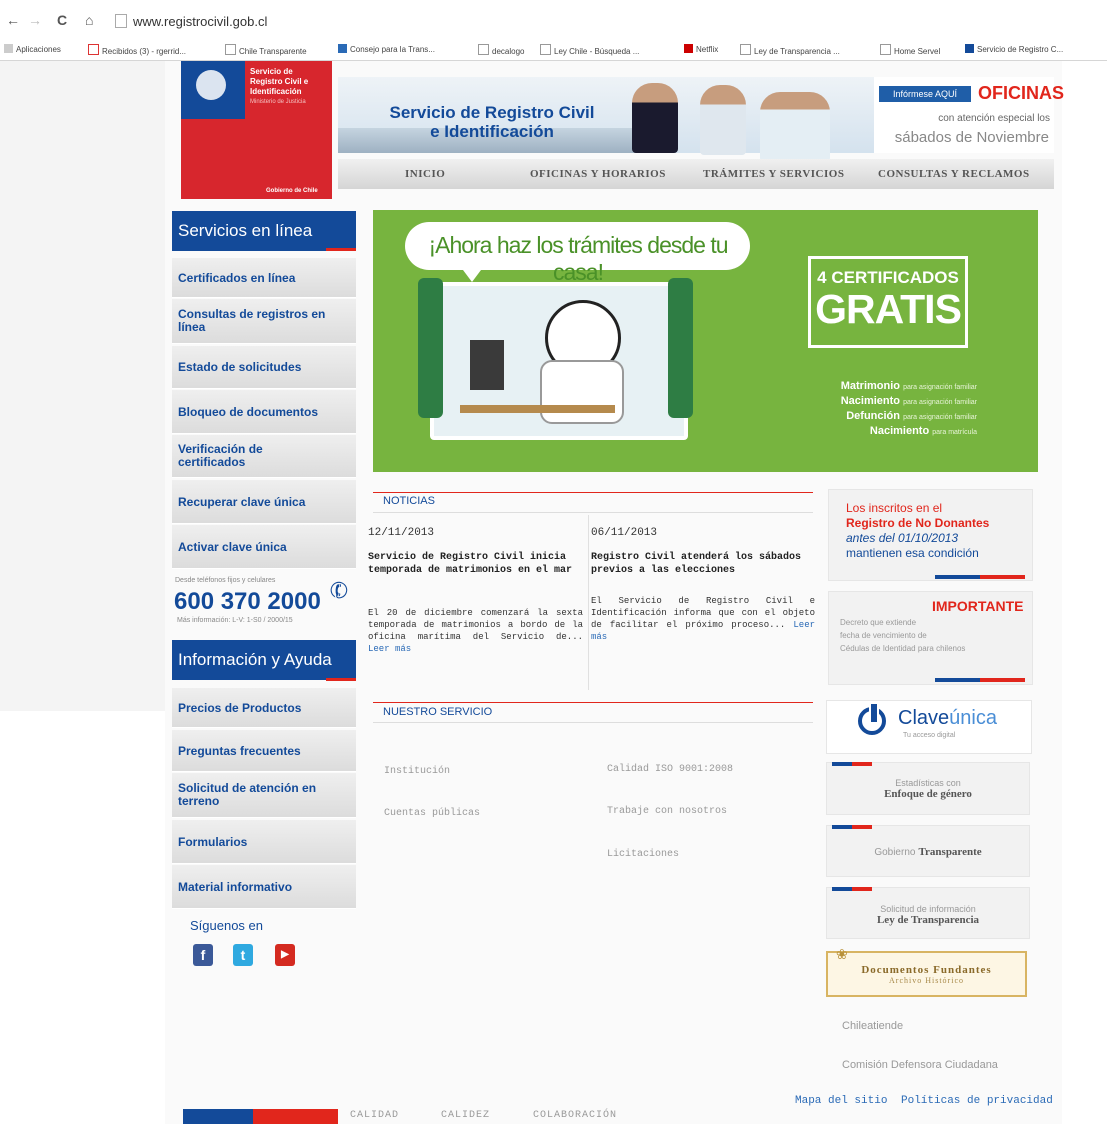  I want to click on character-body, so click(582, 392).